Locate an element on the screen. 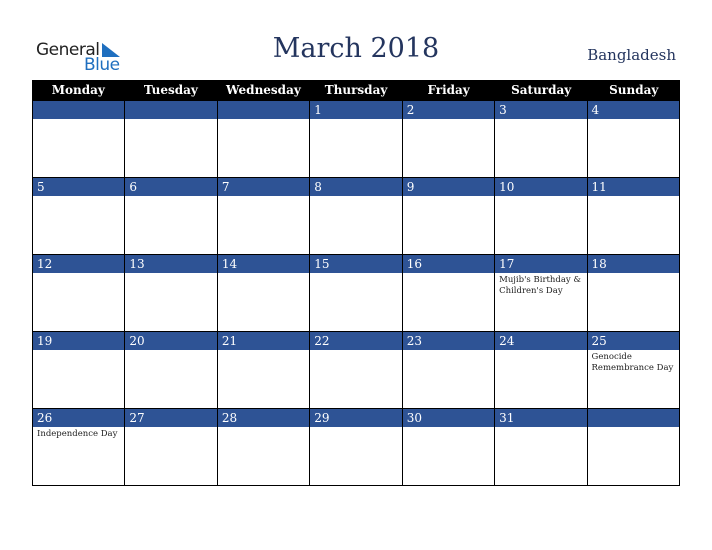  day-cell: 31 is located at coordinates (540, 447).